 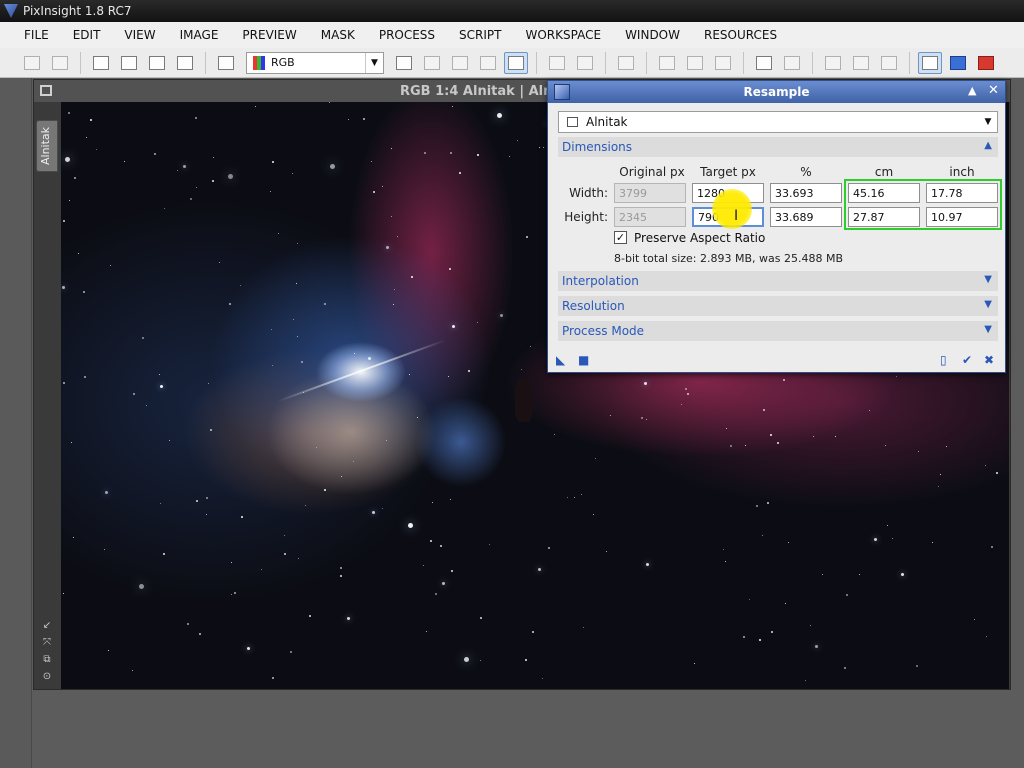 What do you see at coordinates (989, 360) in the screenshot?
I see `reset-all-icon: ✖` at bounding box center [989, 360].